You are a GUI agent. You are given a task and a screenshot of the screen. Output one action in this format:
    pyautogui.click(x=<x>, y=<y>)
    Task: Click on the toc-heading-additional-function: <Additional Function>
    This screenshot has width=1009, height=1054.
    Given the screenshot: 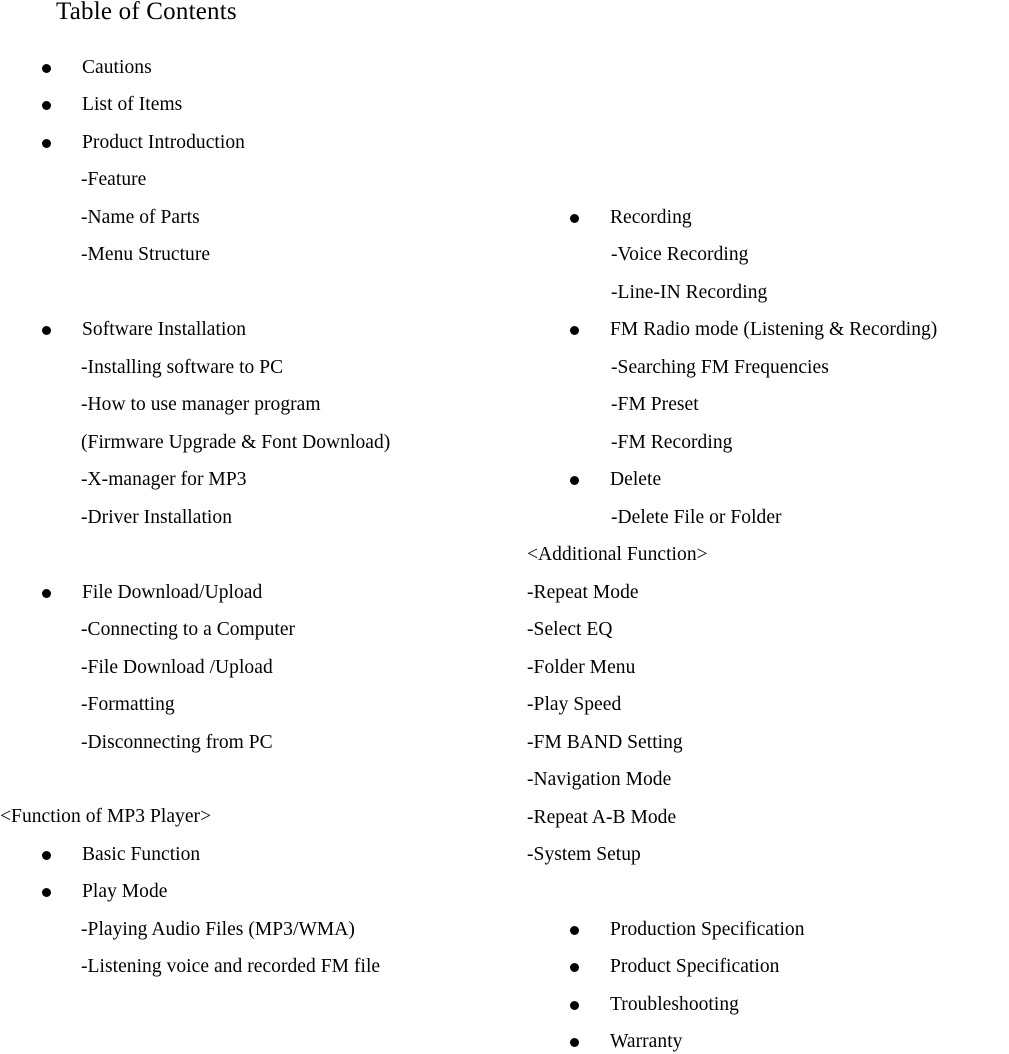 What is the action you would take?
    pyautogui.click(x=617, y=555)
    